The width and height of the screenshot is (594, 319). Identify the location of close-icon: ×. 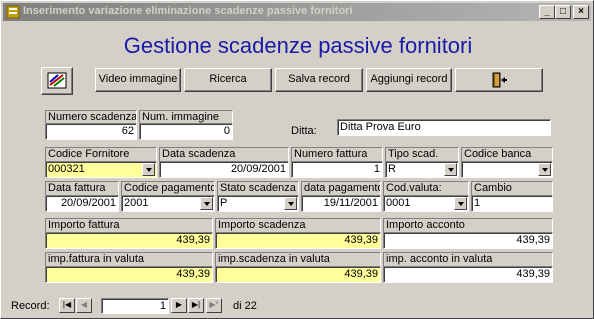
(581, 11).